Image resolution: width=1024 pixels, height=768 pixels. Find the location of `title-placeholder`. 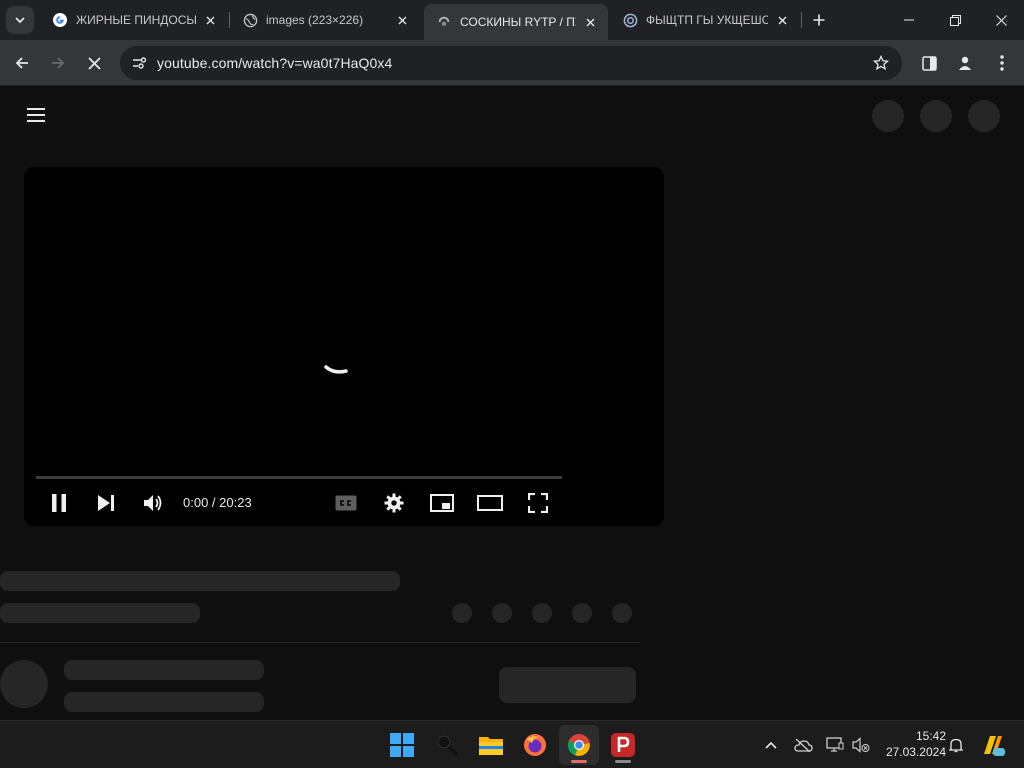

title-placeholder is located at coordinates (200, 581).